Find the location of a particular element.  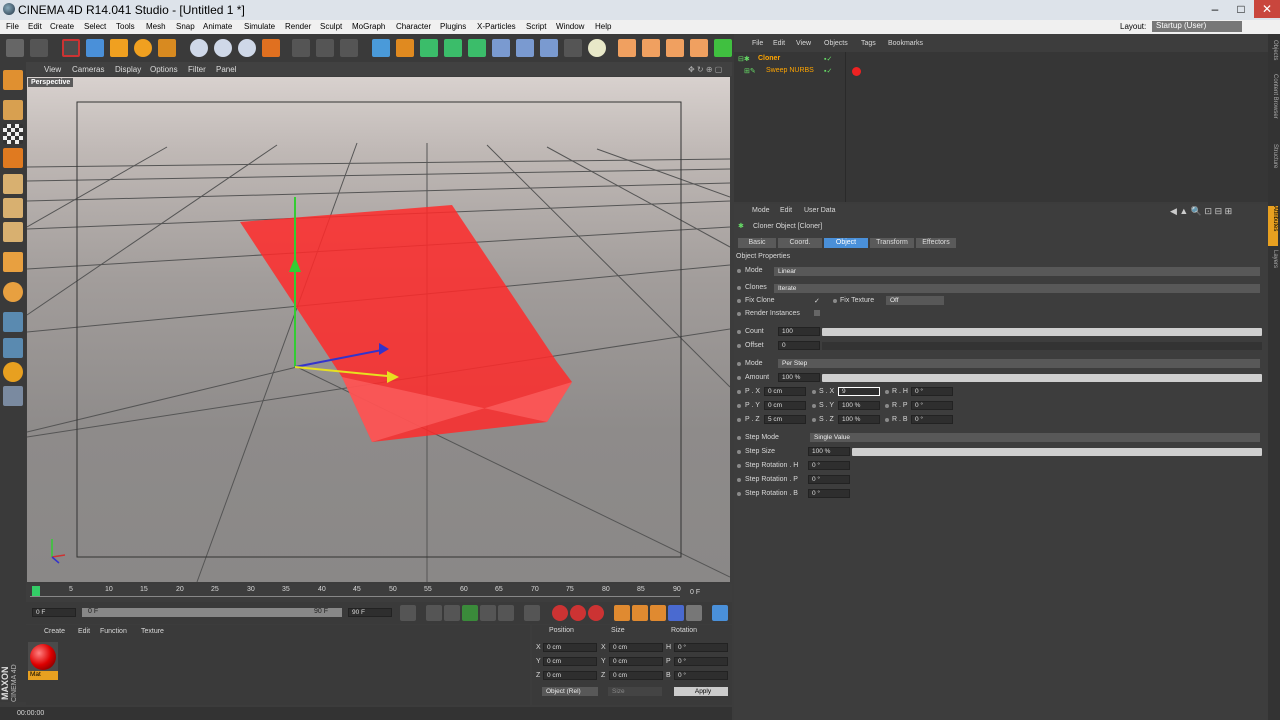

coord-size-y-field: 0 cm is located at coordinates (636, 661).